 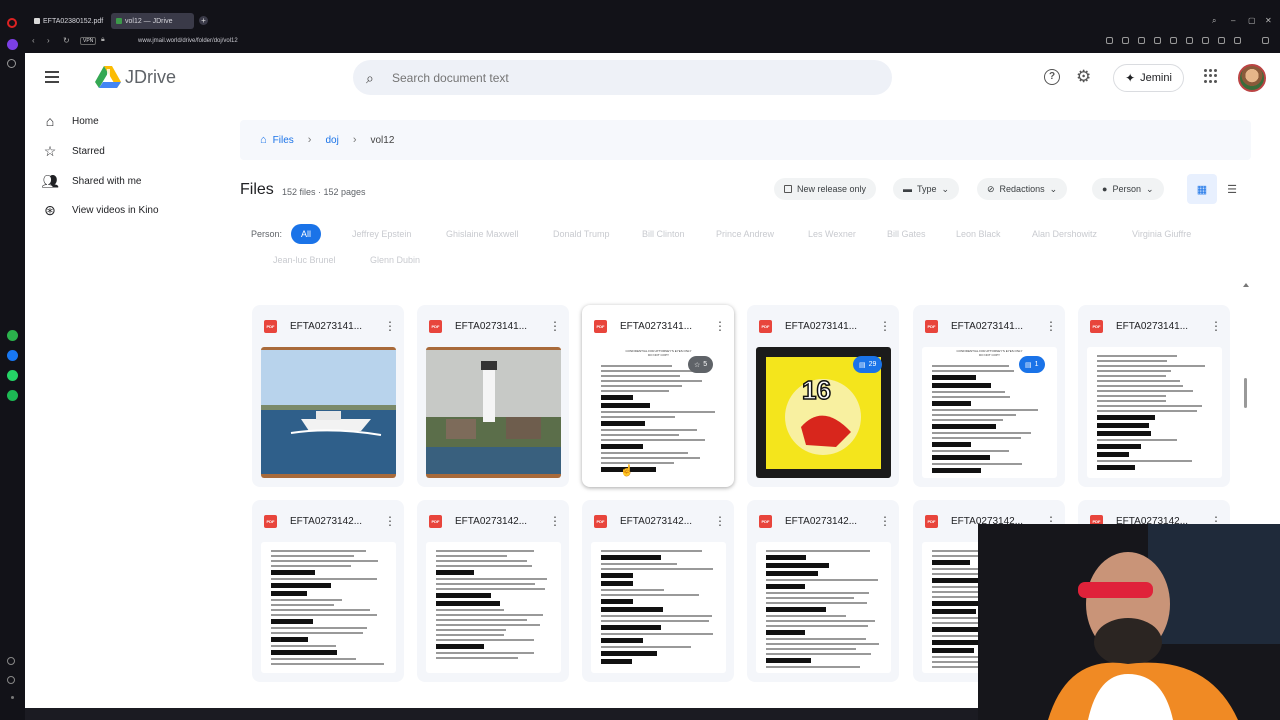 What do you see at coordinates (370, 78) in the screenshot?
I see `search-icon: ⌕` at bounding box center [370, 78].